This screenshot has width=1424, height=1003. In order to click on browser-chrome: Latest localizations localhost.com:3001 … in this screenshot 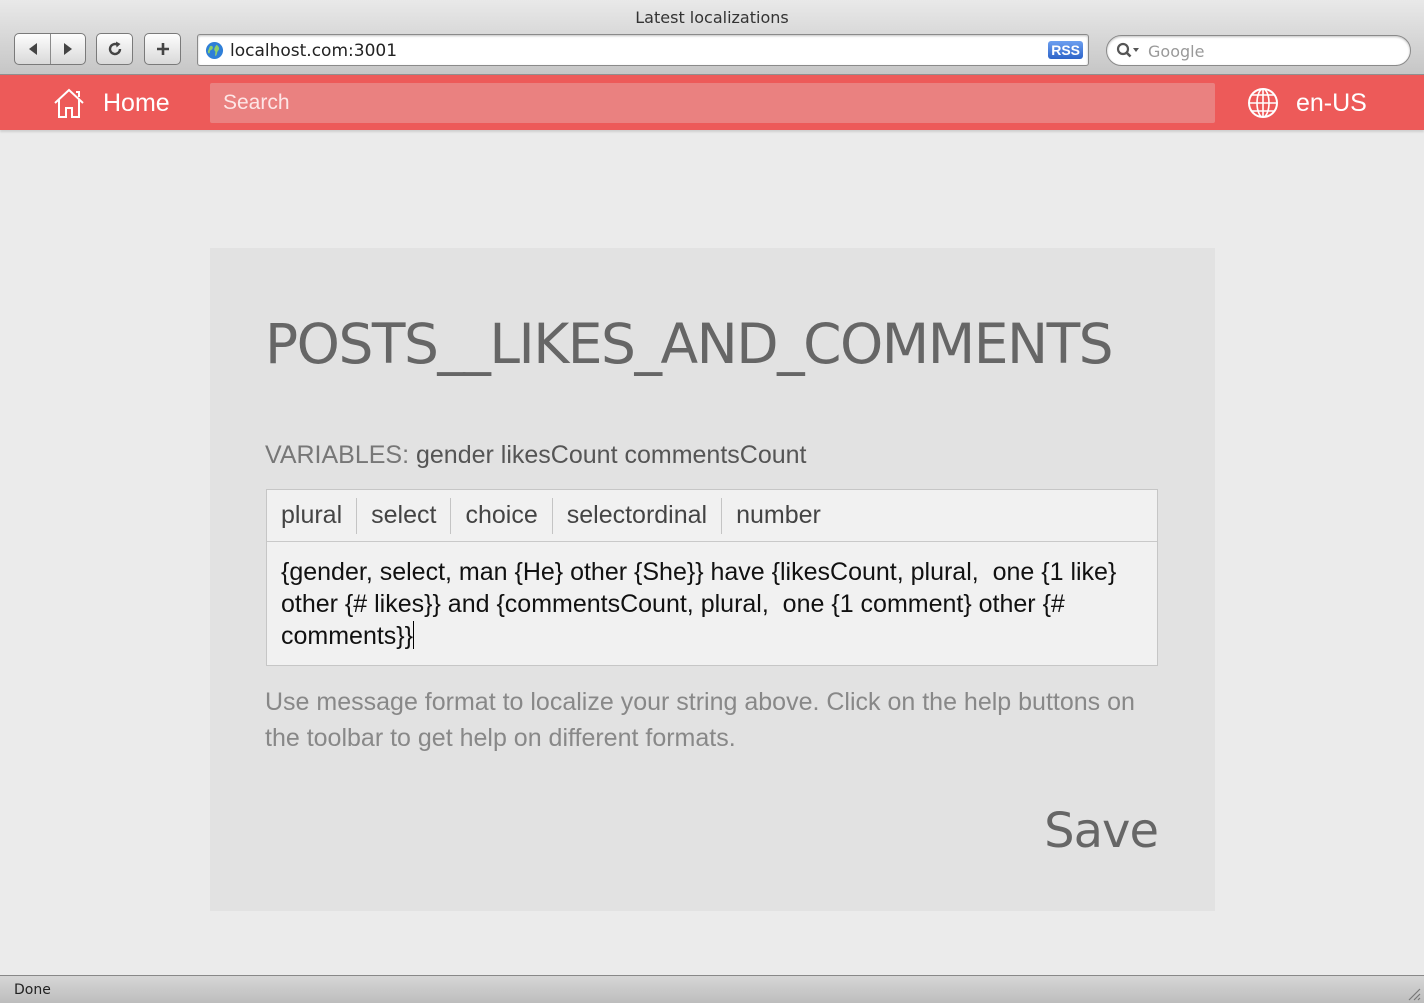, I will do `click(712, 37)`.